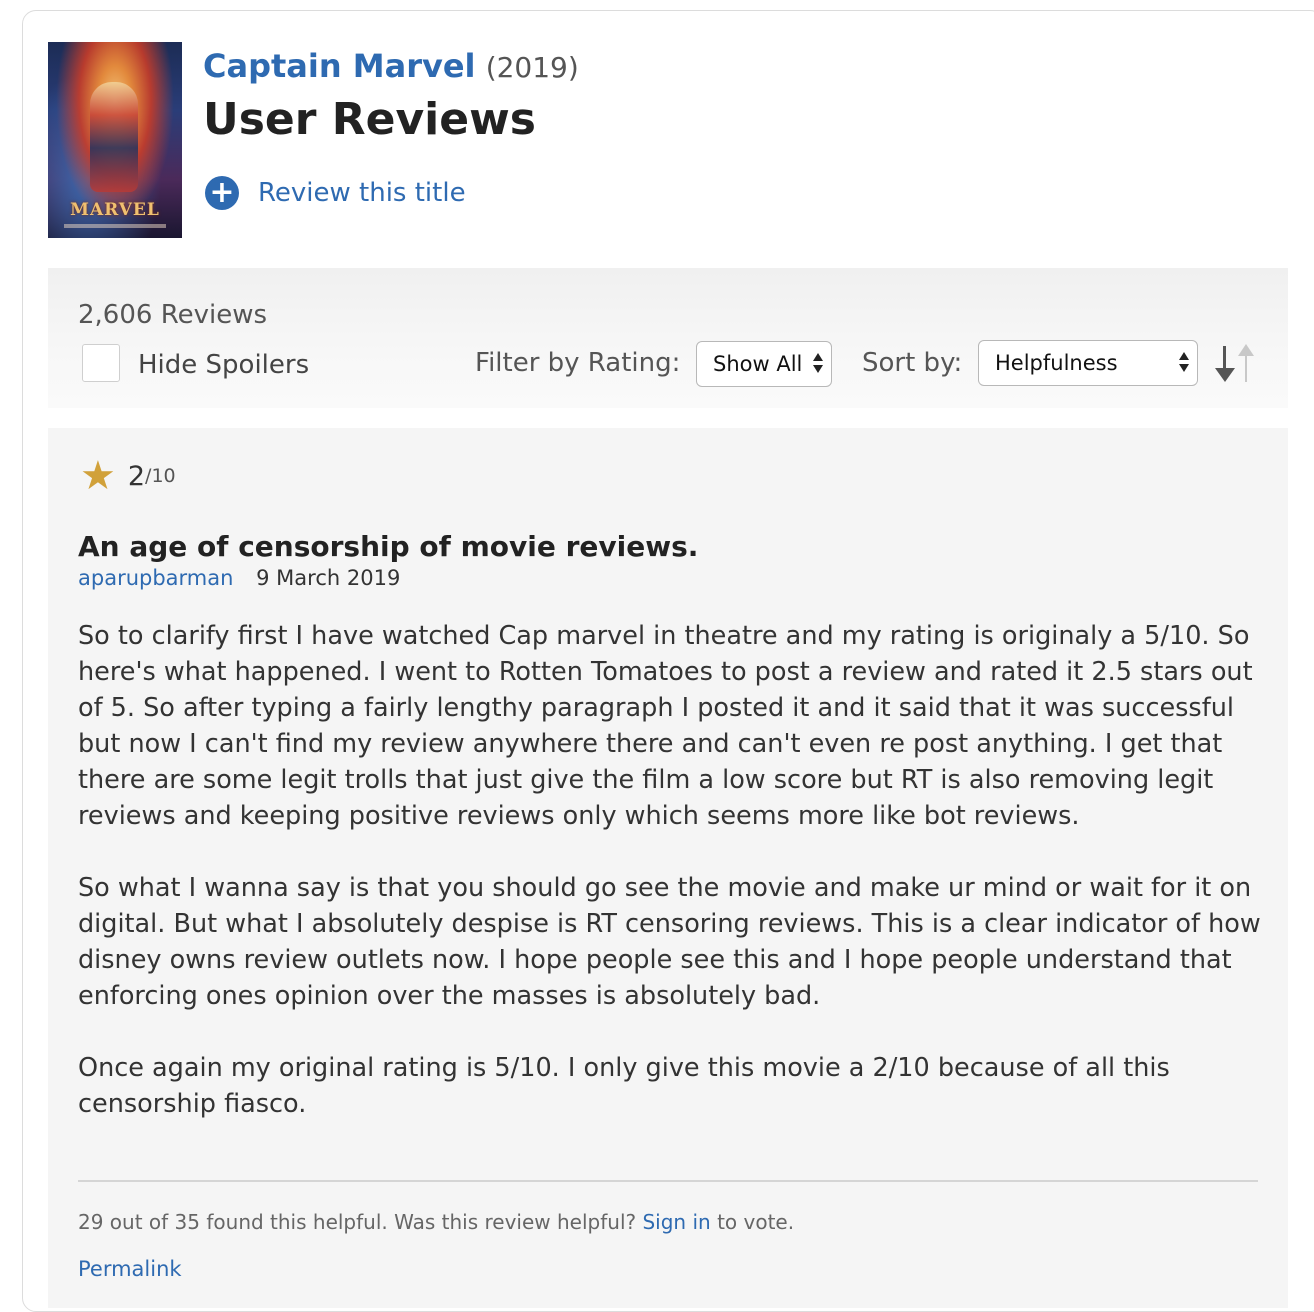  I want to click on poster-logo: MARVEL, so click(115, 210).